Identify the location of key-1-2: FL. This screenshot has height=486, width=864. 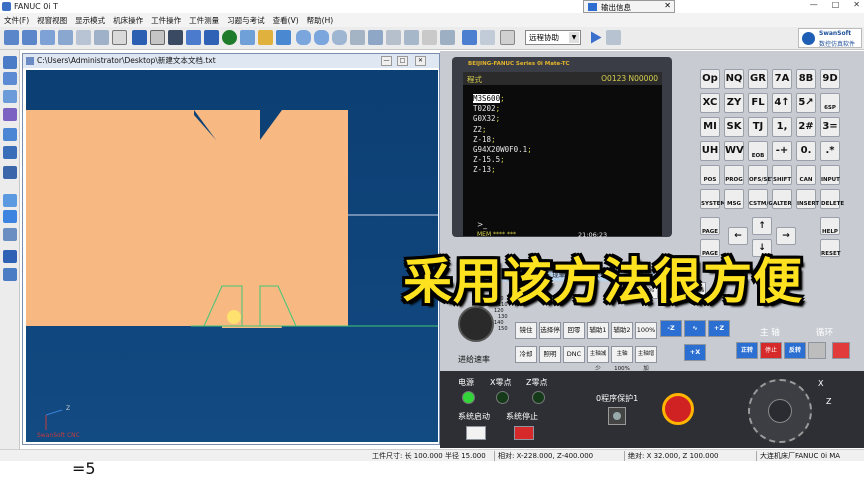
(758, 103).